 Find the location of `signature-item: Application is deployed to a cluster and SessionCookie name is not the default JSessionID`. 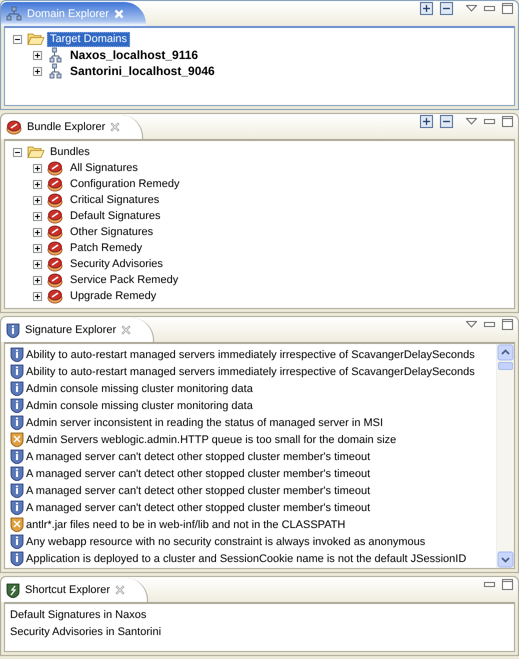

signature-item: Application is deployed to a cluster and SessionCookie name is not the default JSessionID is located at coordinates (246, 559).